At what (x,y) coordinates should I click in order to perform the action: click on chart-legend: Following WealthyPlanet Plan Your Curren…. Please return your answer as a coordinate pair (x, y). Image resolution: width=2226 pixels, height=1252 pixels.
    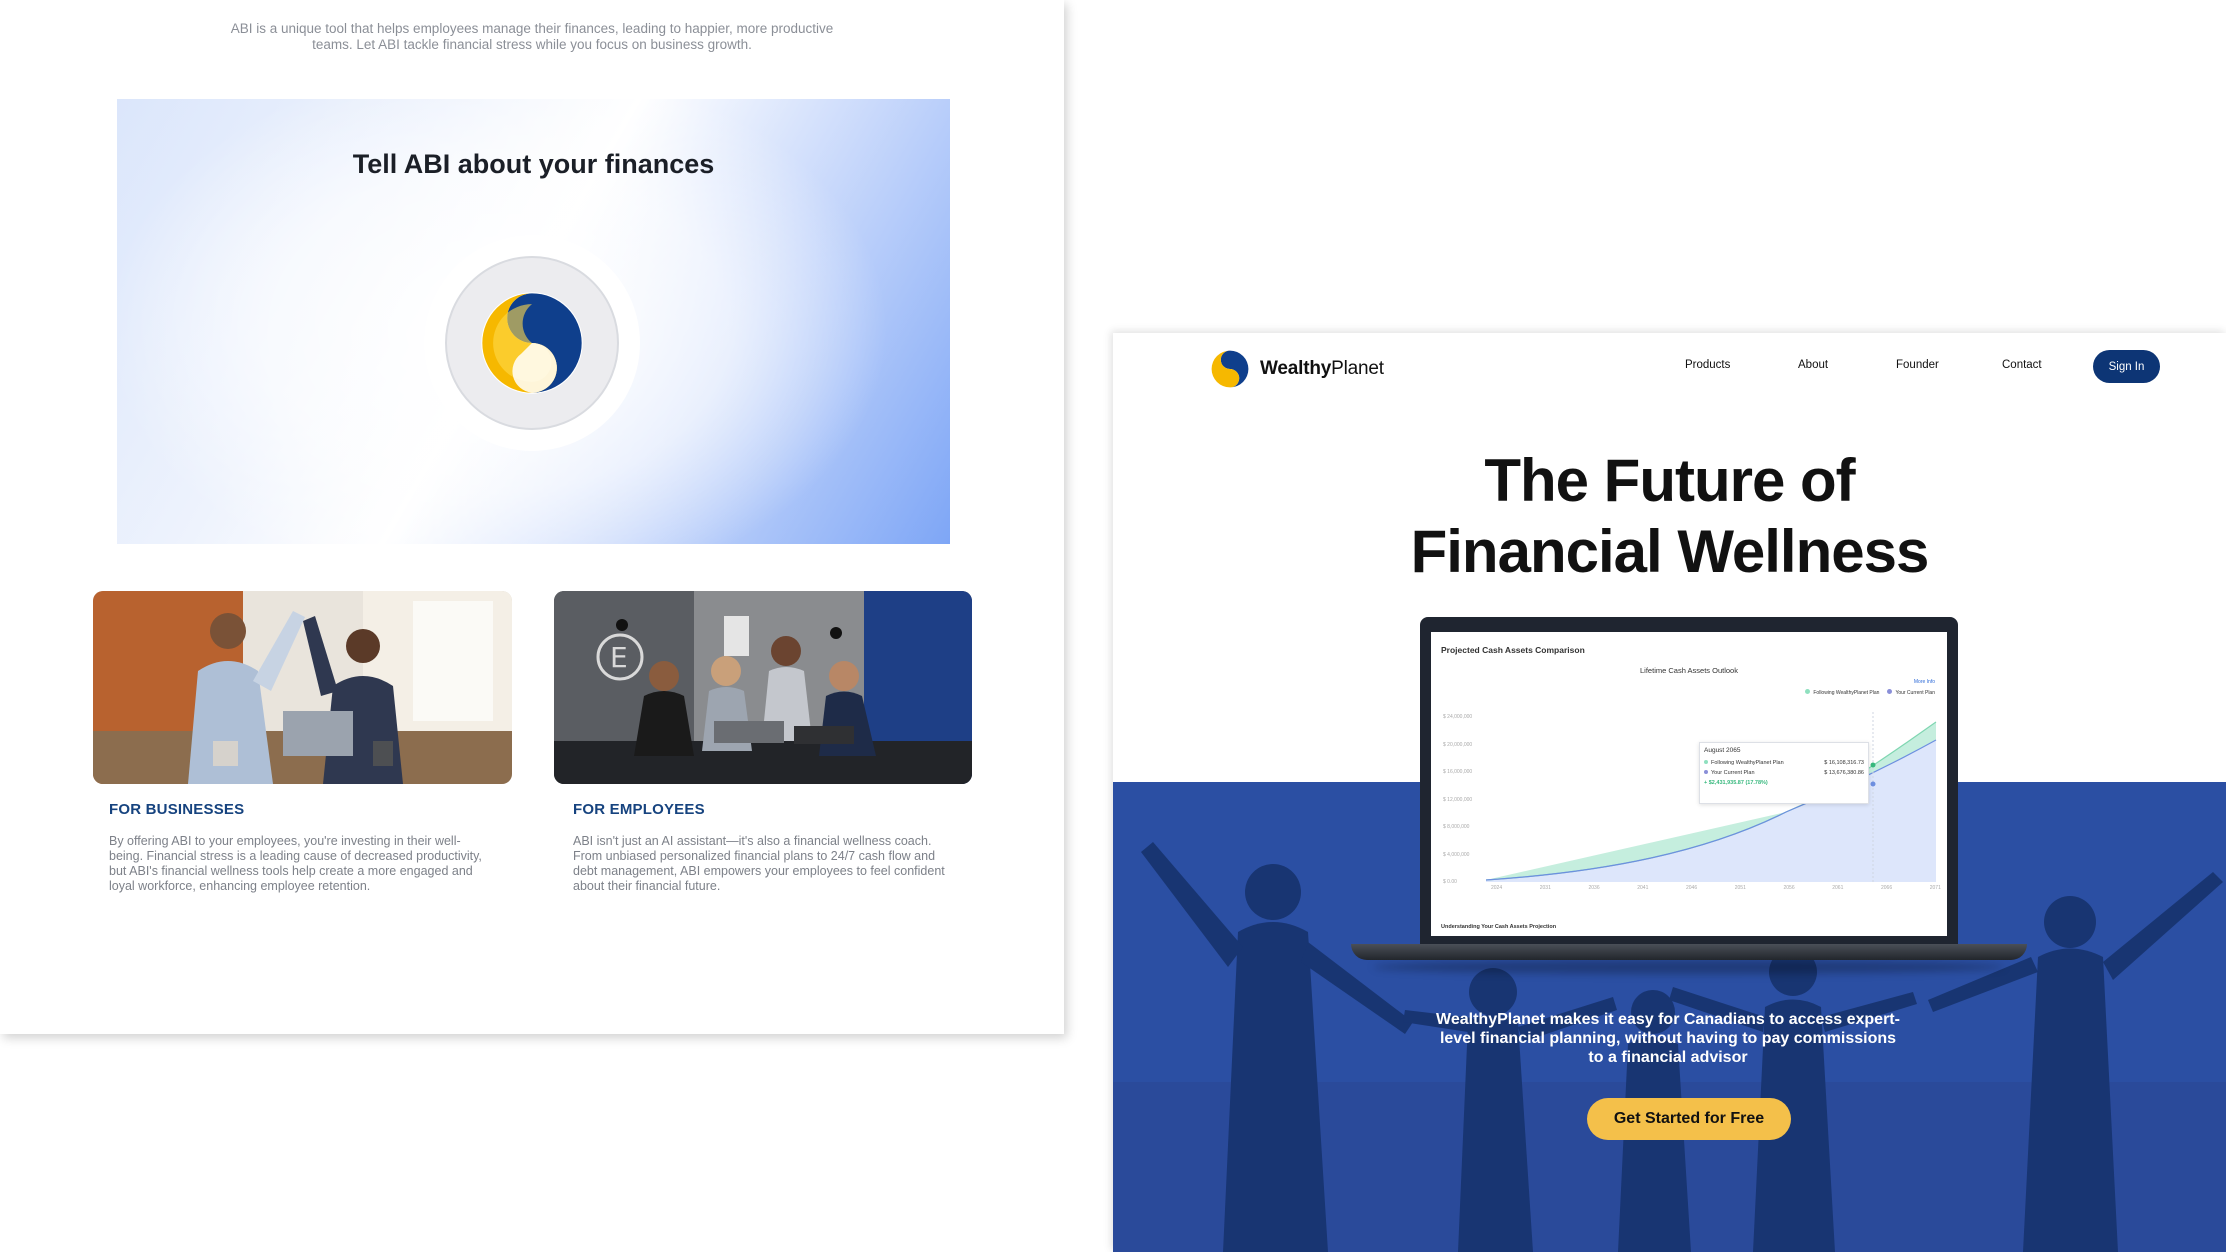
    Looking at the image, I should click on (1870, 692).